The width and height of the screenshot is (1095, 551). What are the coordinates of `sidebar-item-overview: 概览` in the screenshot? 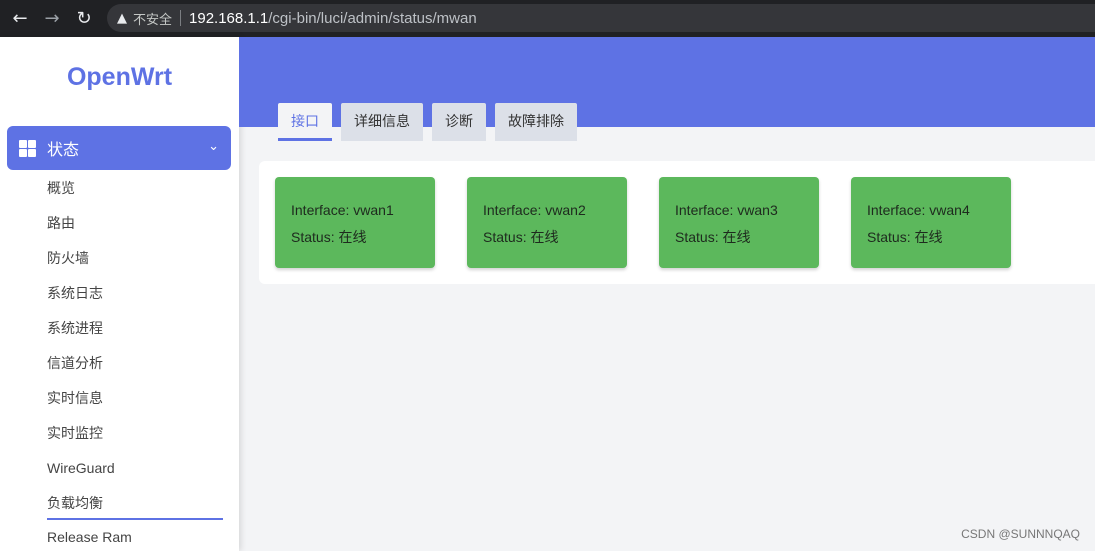 It's located at (135, 188).